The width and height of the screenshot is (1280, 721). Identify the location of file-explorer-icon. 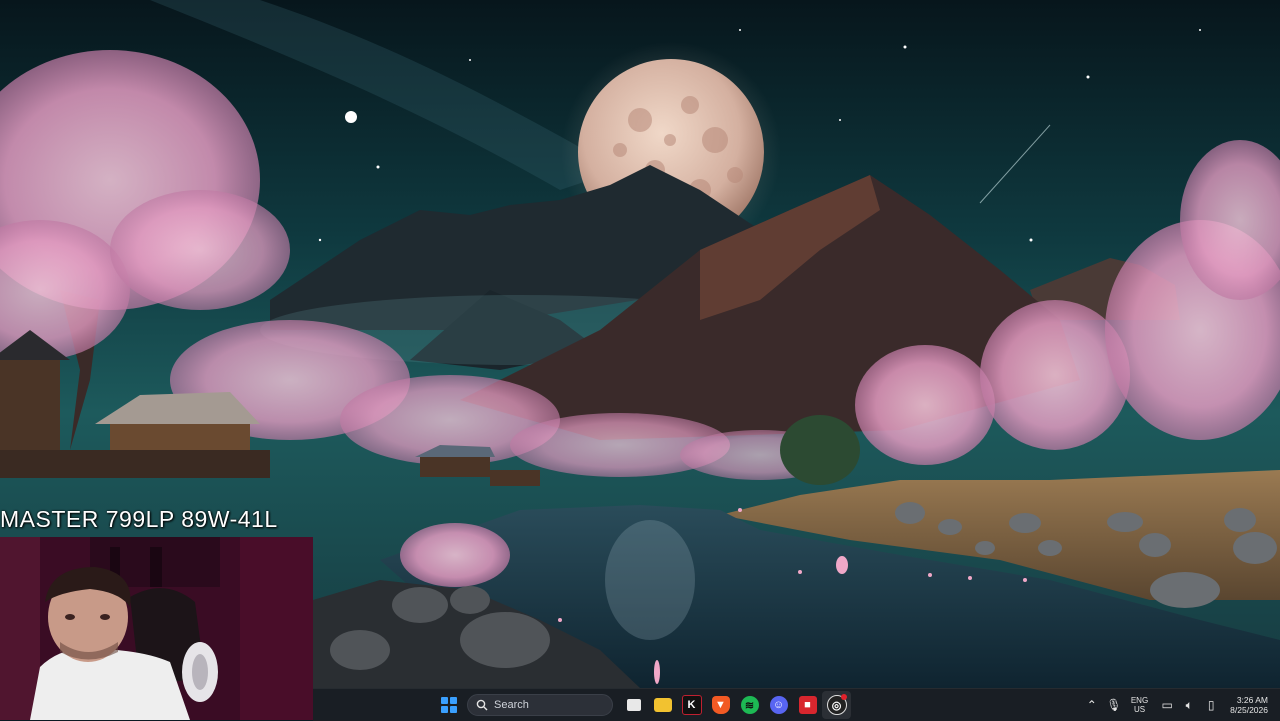
(662, 705).